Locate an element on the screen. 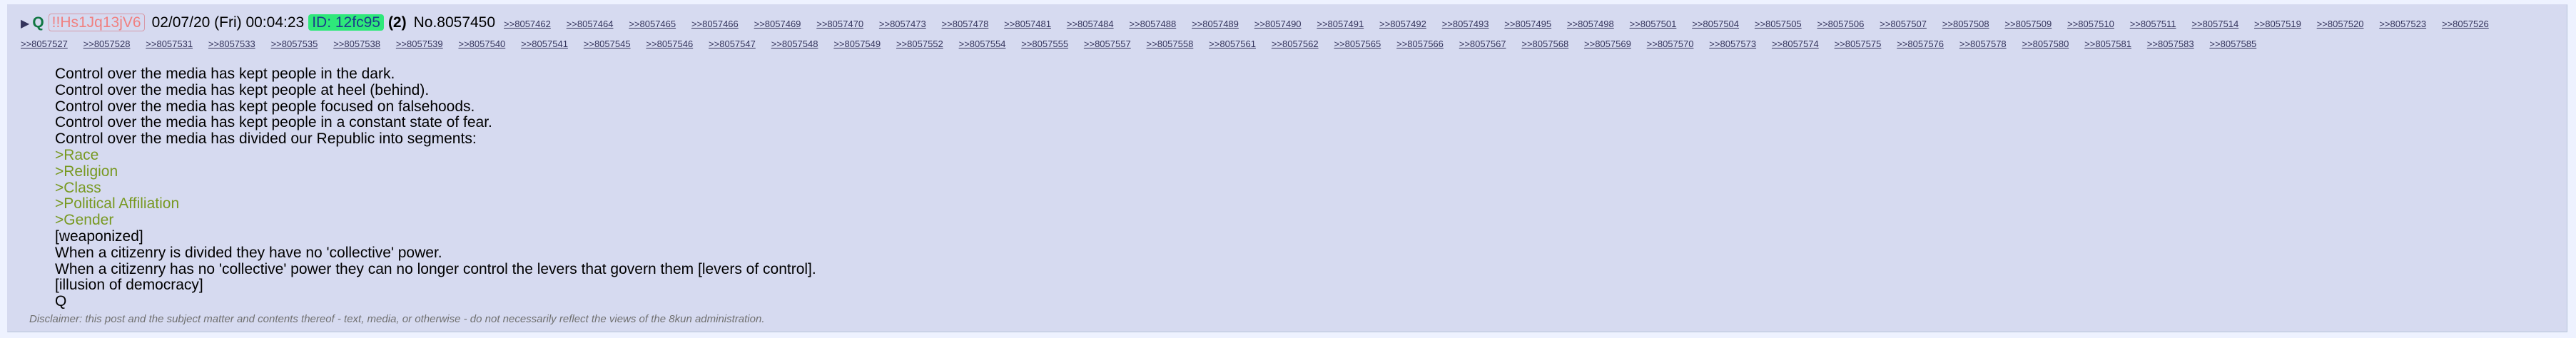  backlink: >>8057519 is located at coordinates (2277, 24).